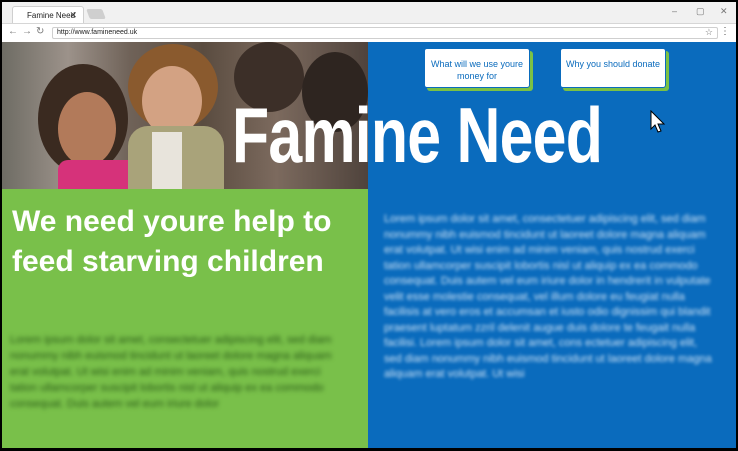  I want to click on browser-toolbar: ← → ↻ http://www.famineneed.uk ☆ ⋮, so click(369, 33).